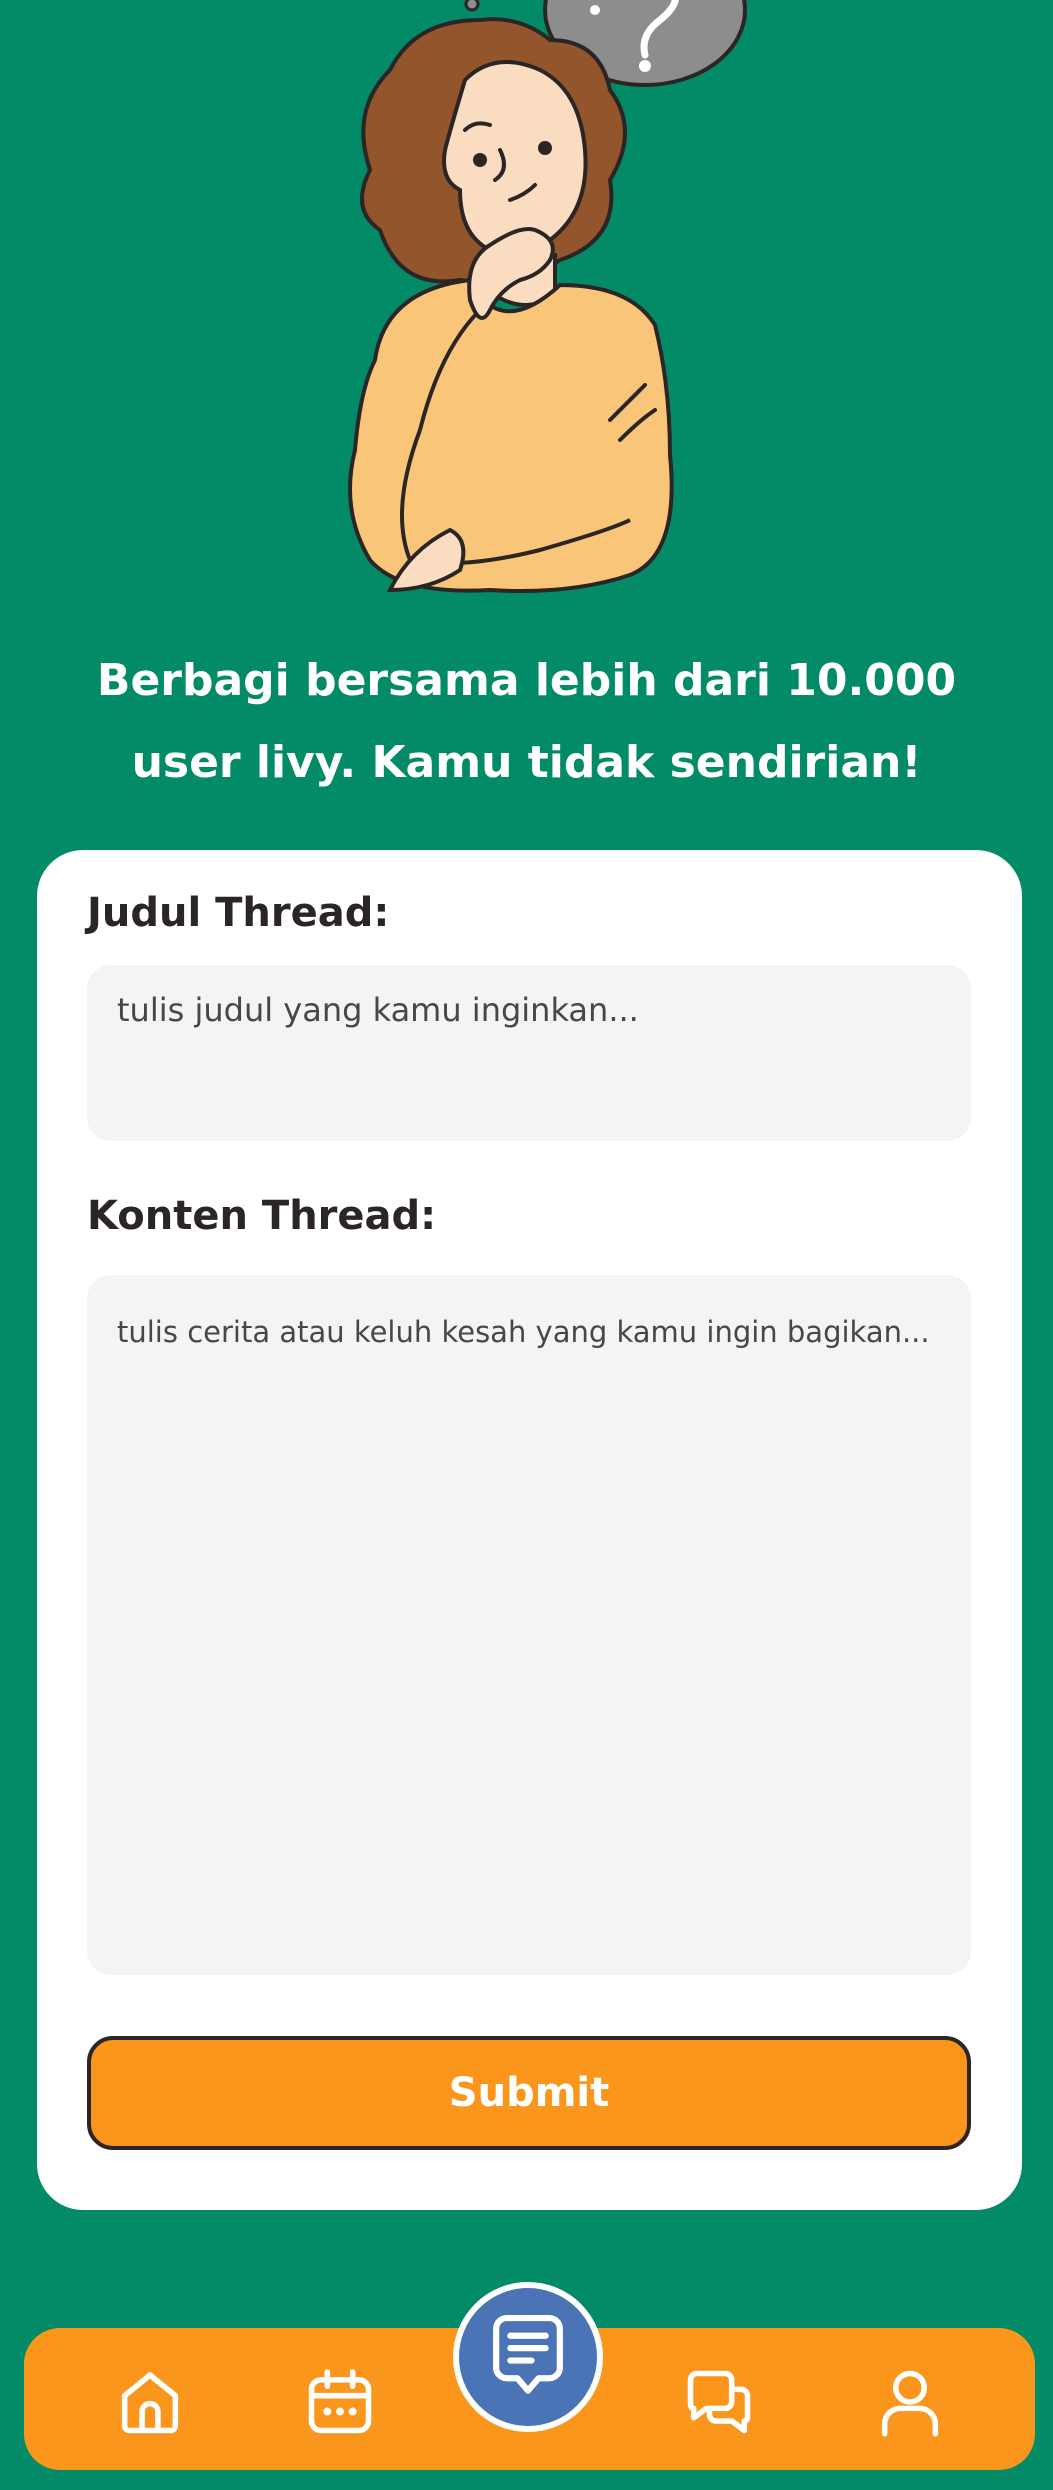  What do you see at coordinates (262, 1216) in the screenshot?
I see `content-label: Konten Thread:` at bounding box center [262, 1216].